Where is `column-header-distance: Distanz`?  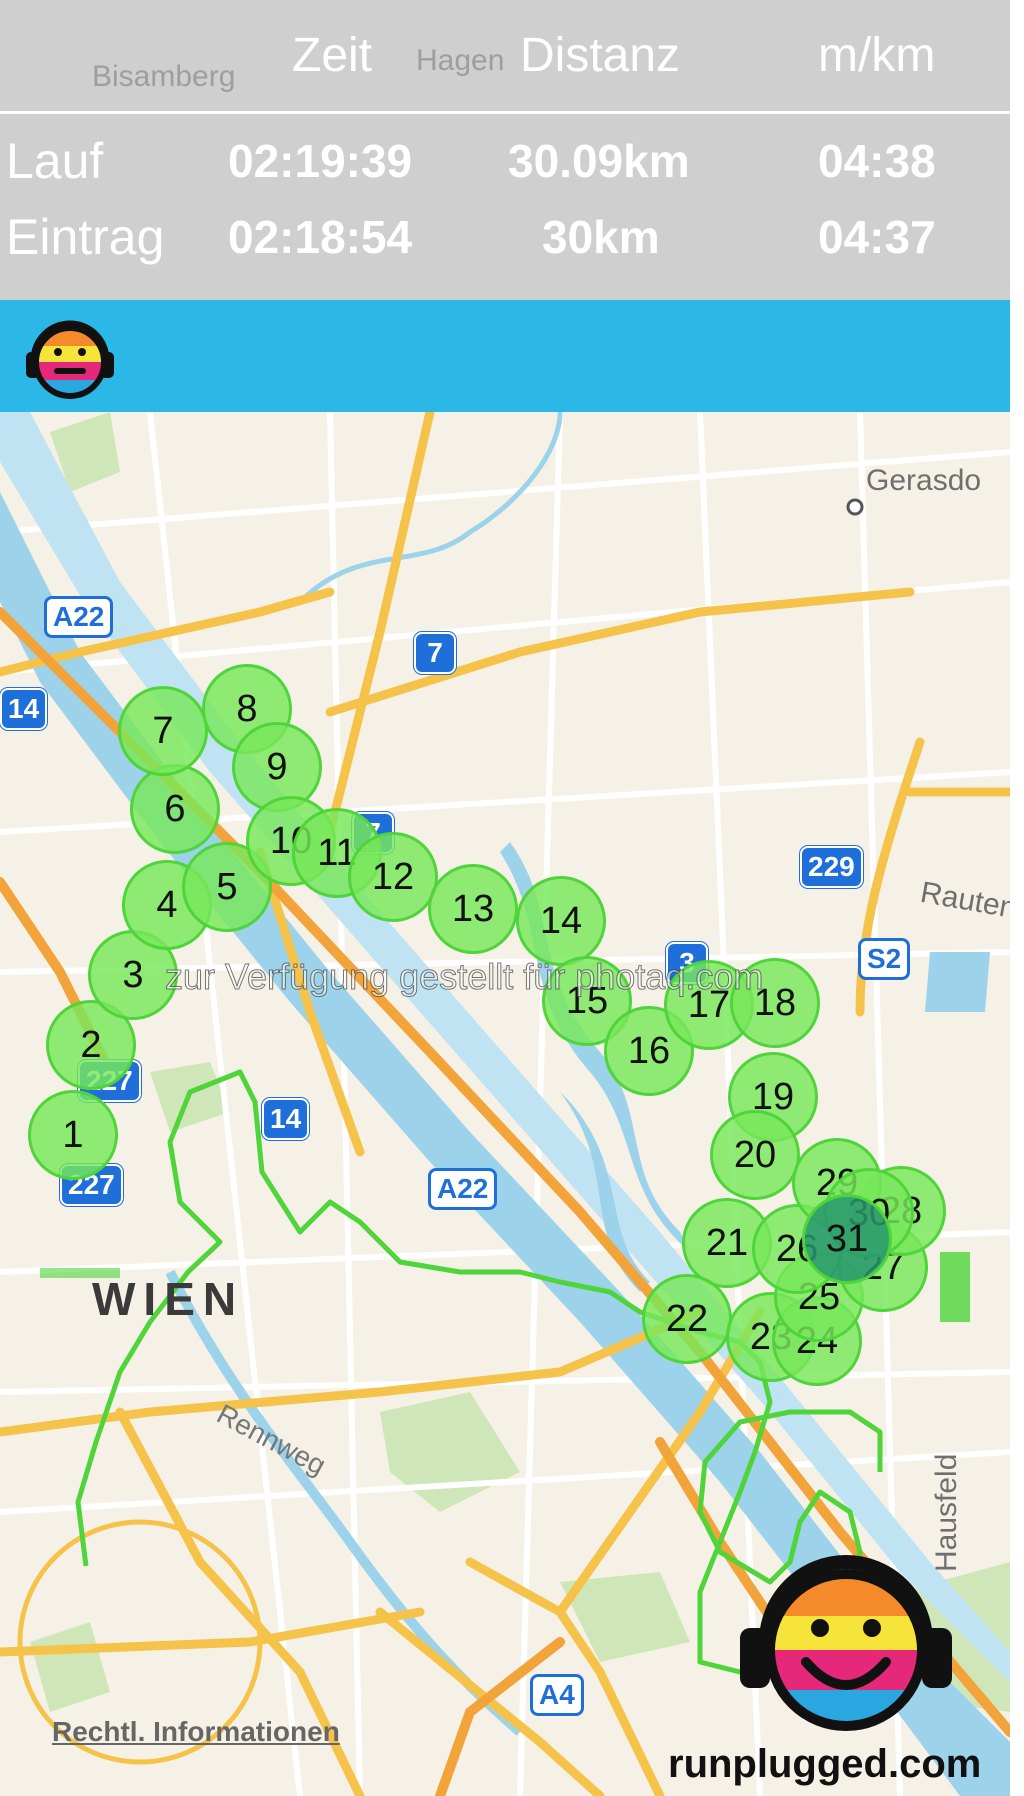
column-header-distance: Distanz is located at coordinates (600, 55).